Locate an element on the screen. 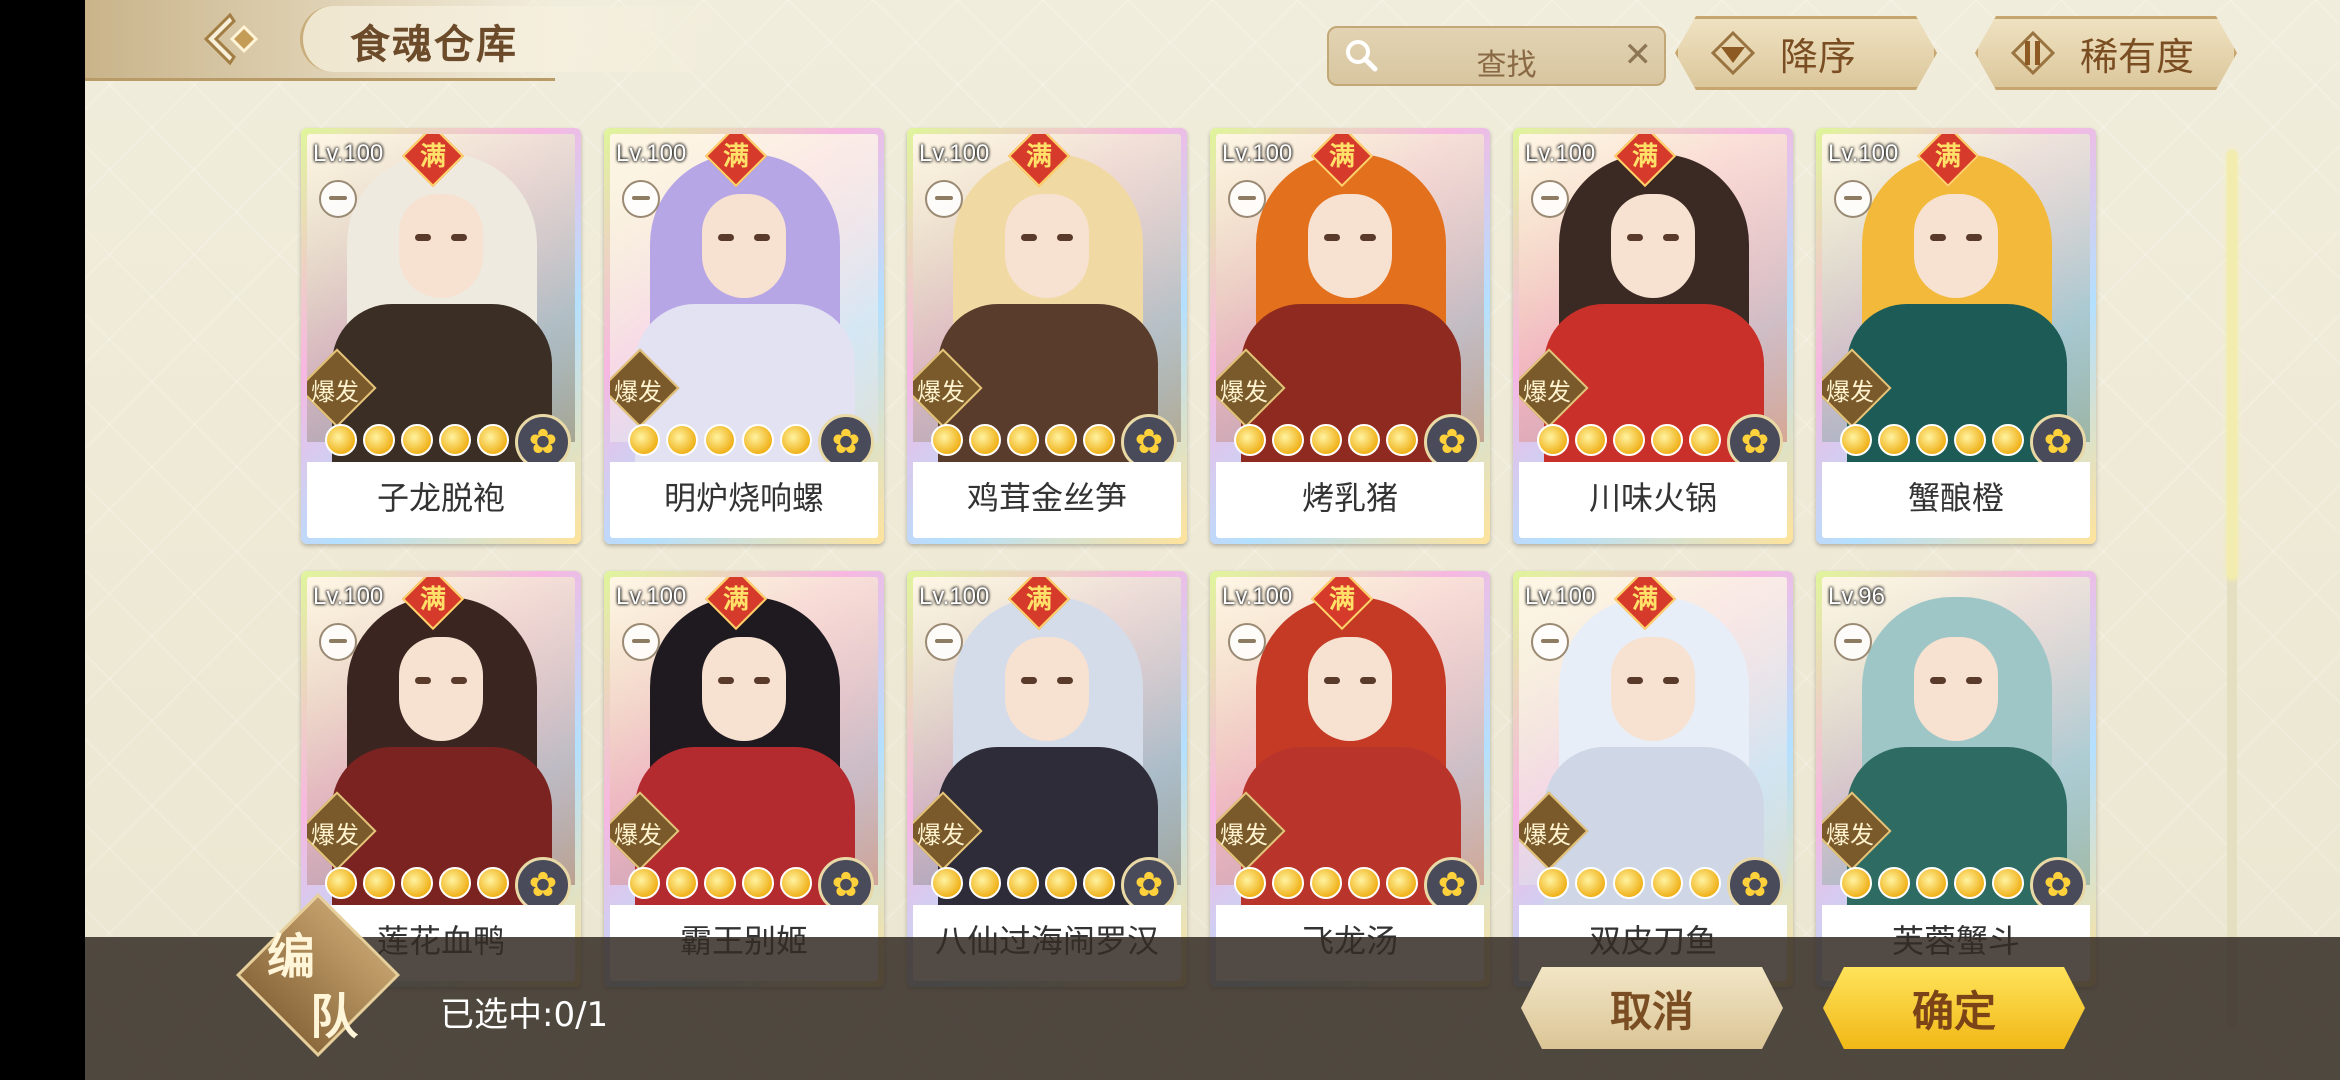  card-inner: Lv.100满爆发✿飞龙汤 is located at coordinates (1350, 779).